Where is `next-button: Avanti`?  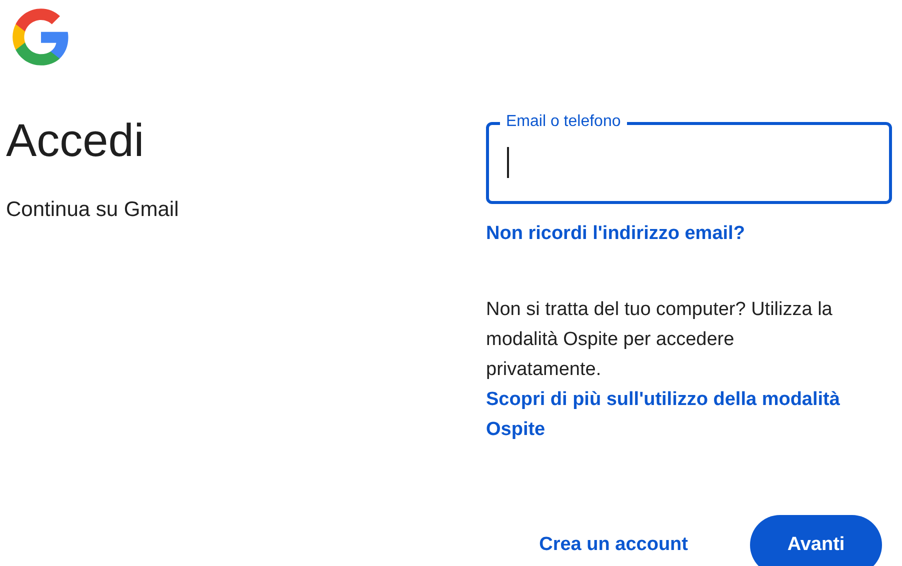 next-button: Avanti is located at coordinates (816, 540).